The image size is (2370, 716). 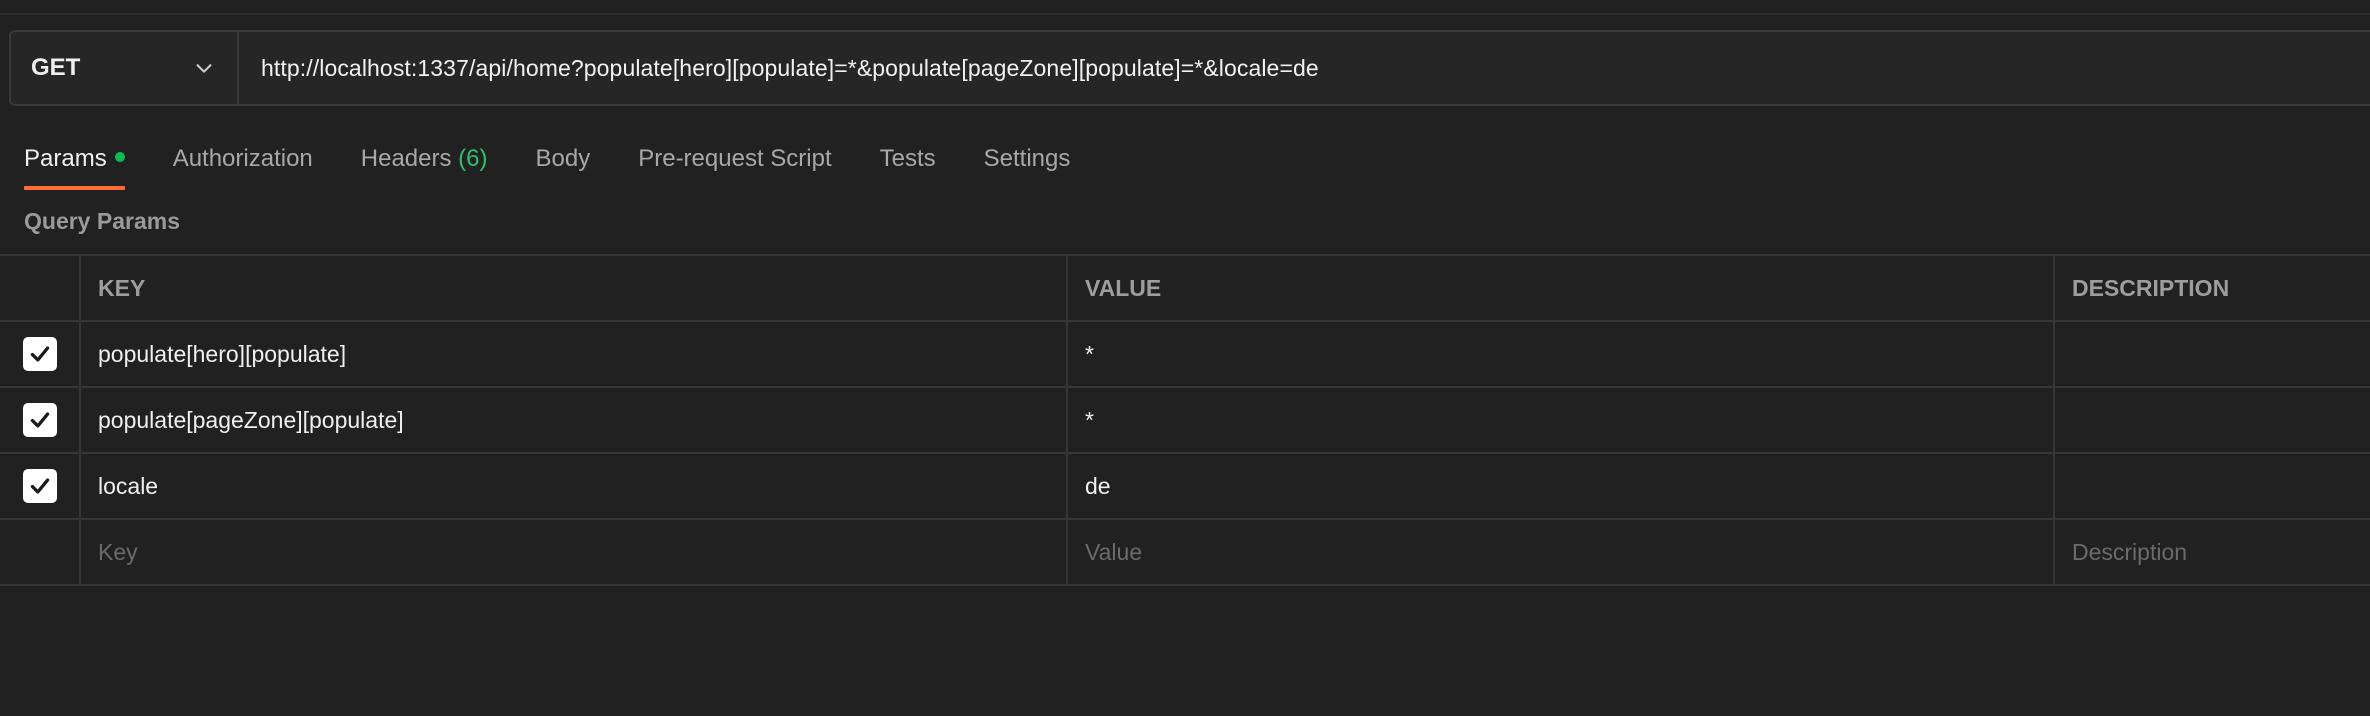 I want to click on table-row: populate[pageZone][populate] *, so click(x=1185, y=421).